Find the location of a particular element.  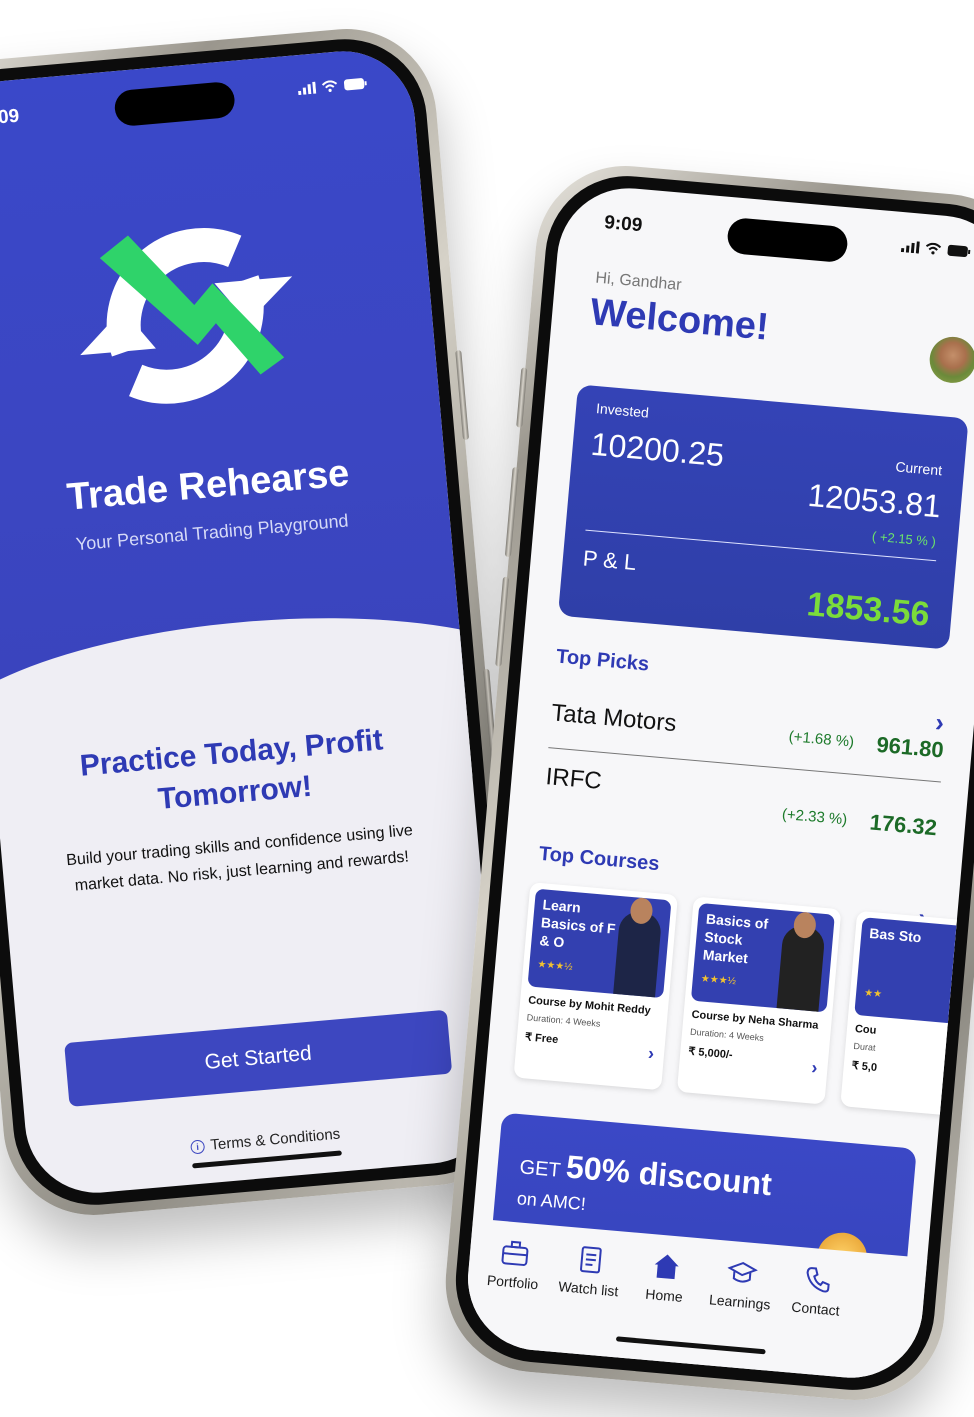

tab-portfolio: Portfolio is located at coordinates (514, 1264).